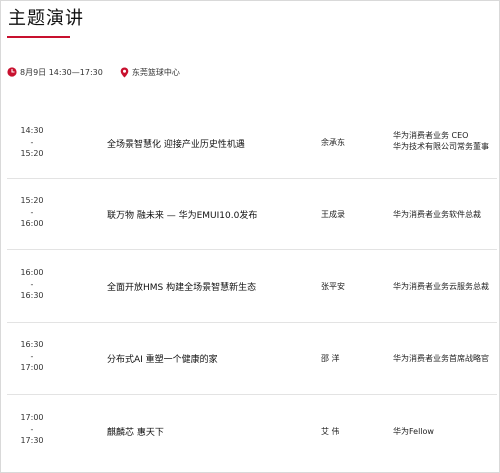  Describe the element at coordinates (333, 214) in the screenshot. I see `session-speaker: 王成录` at that location.